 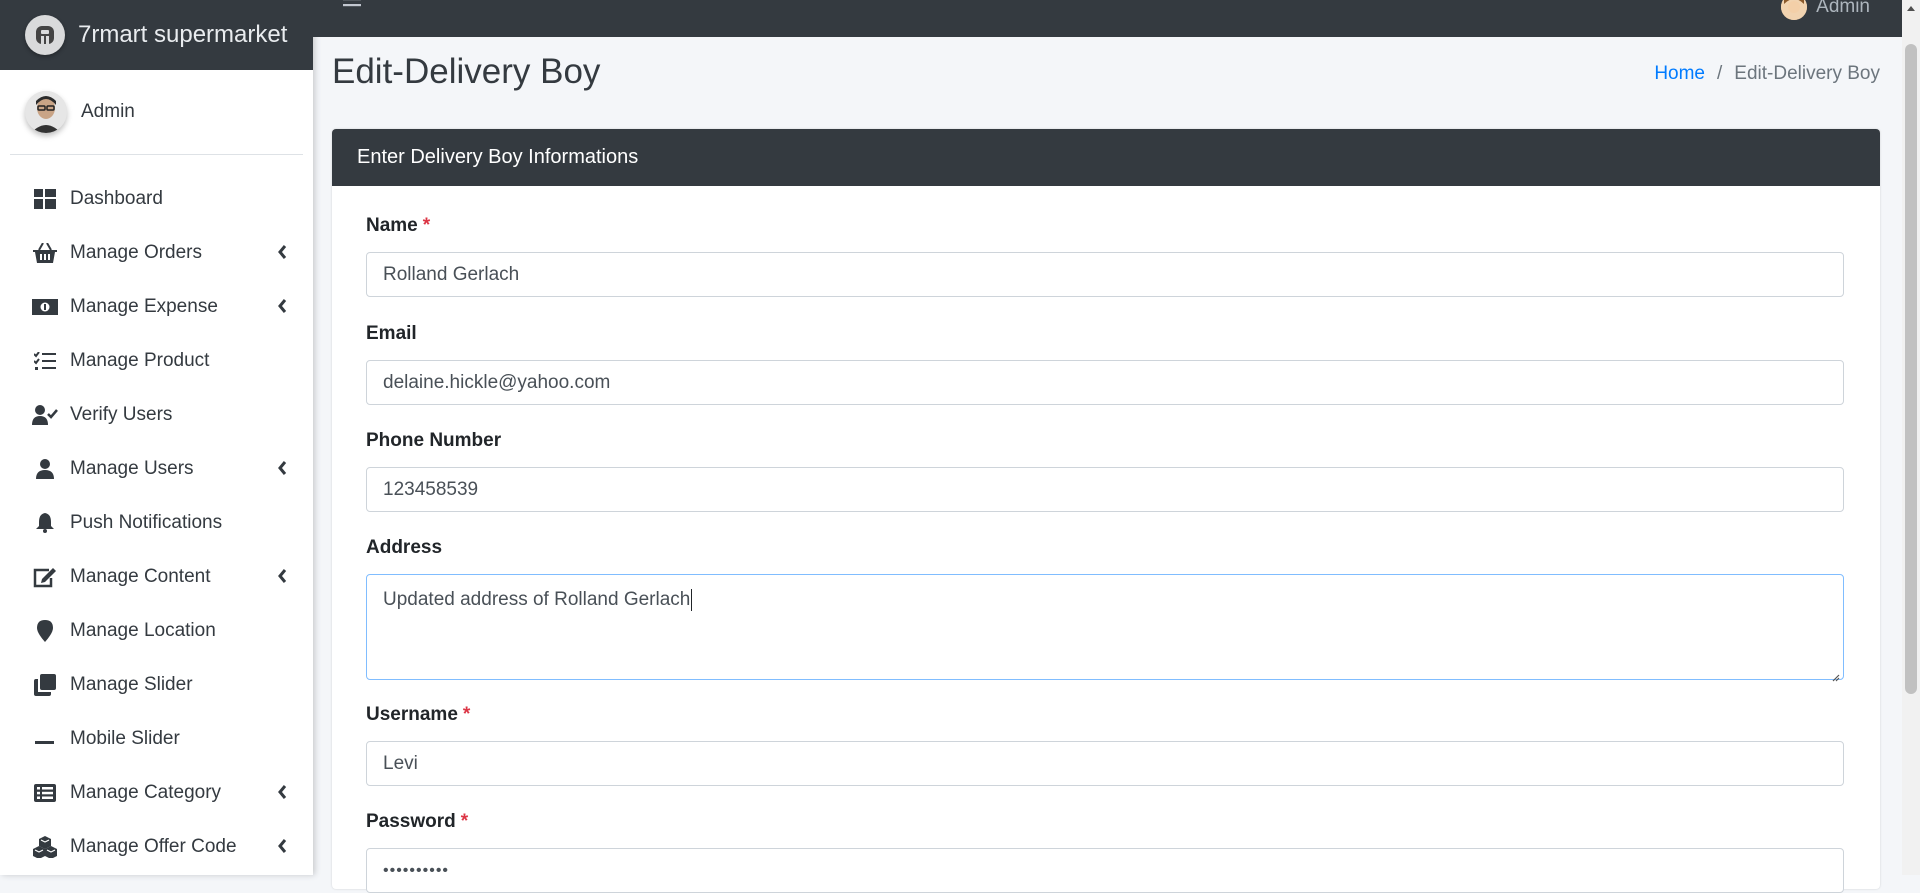 What do you see at coordinates (45, 739) in the screenshot?
I see `minus-icon` at bounding box center [45, 739].